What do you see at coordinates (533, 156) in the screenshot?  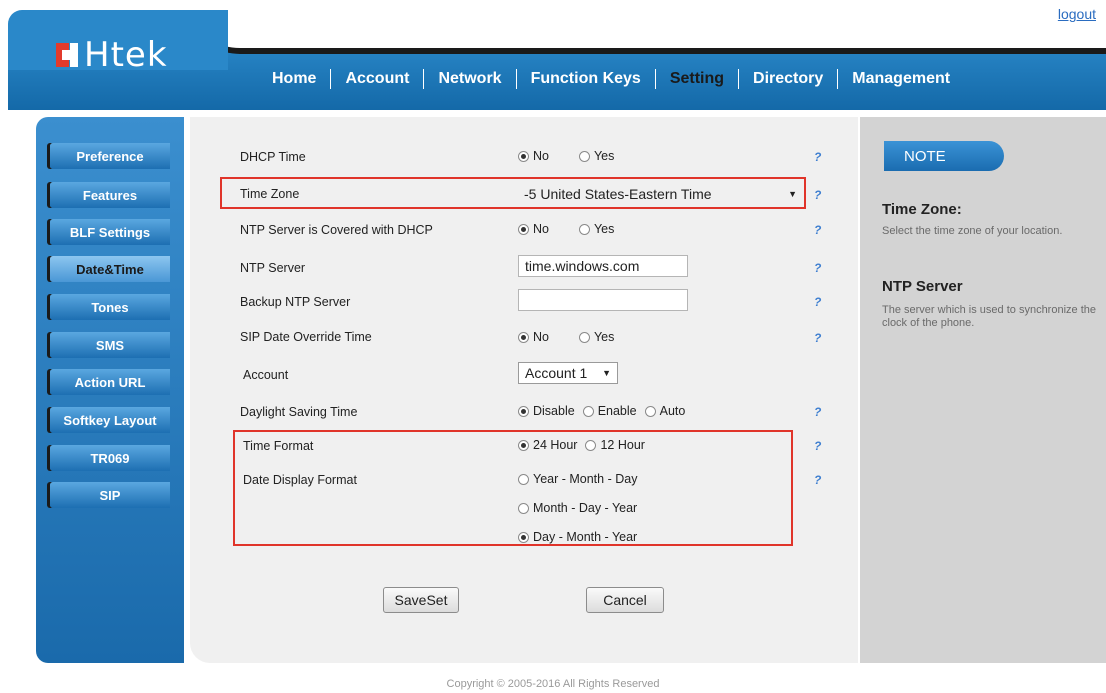 I see `dhcp-time-no: No` at bounding box center [533, 156].